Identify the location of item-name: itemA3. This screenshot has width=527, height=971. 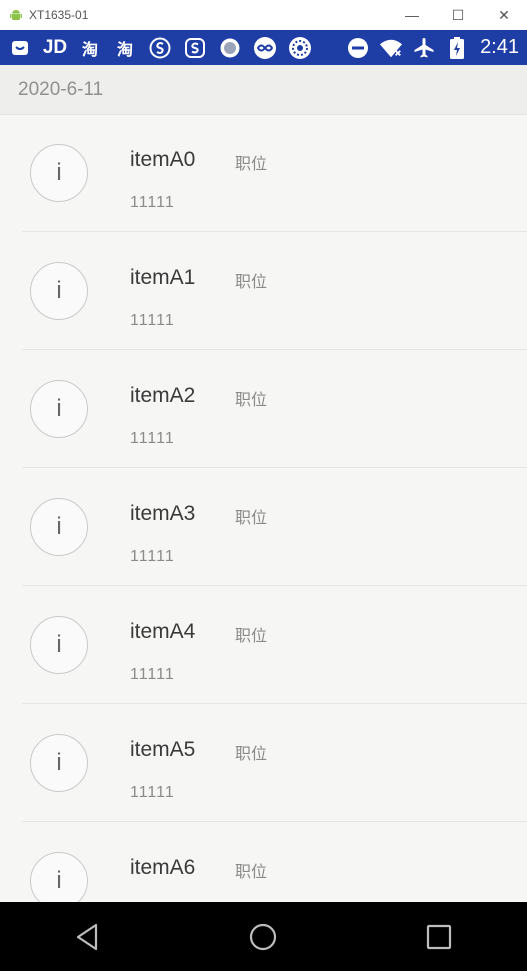
(163, 513).